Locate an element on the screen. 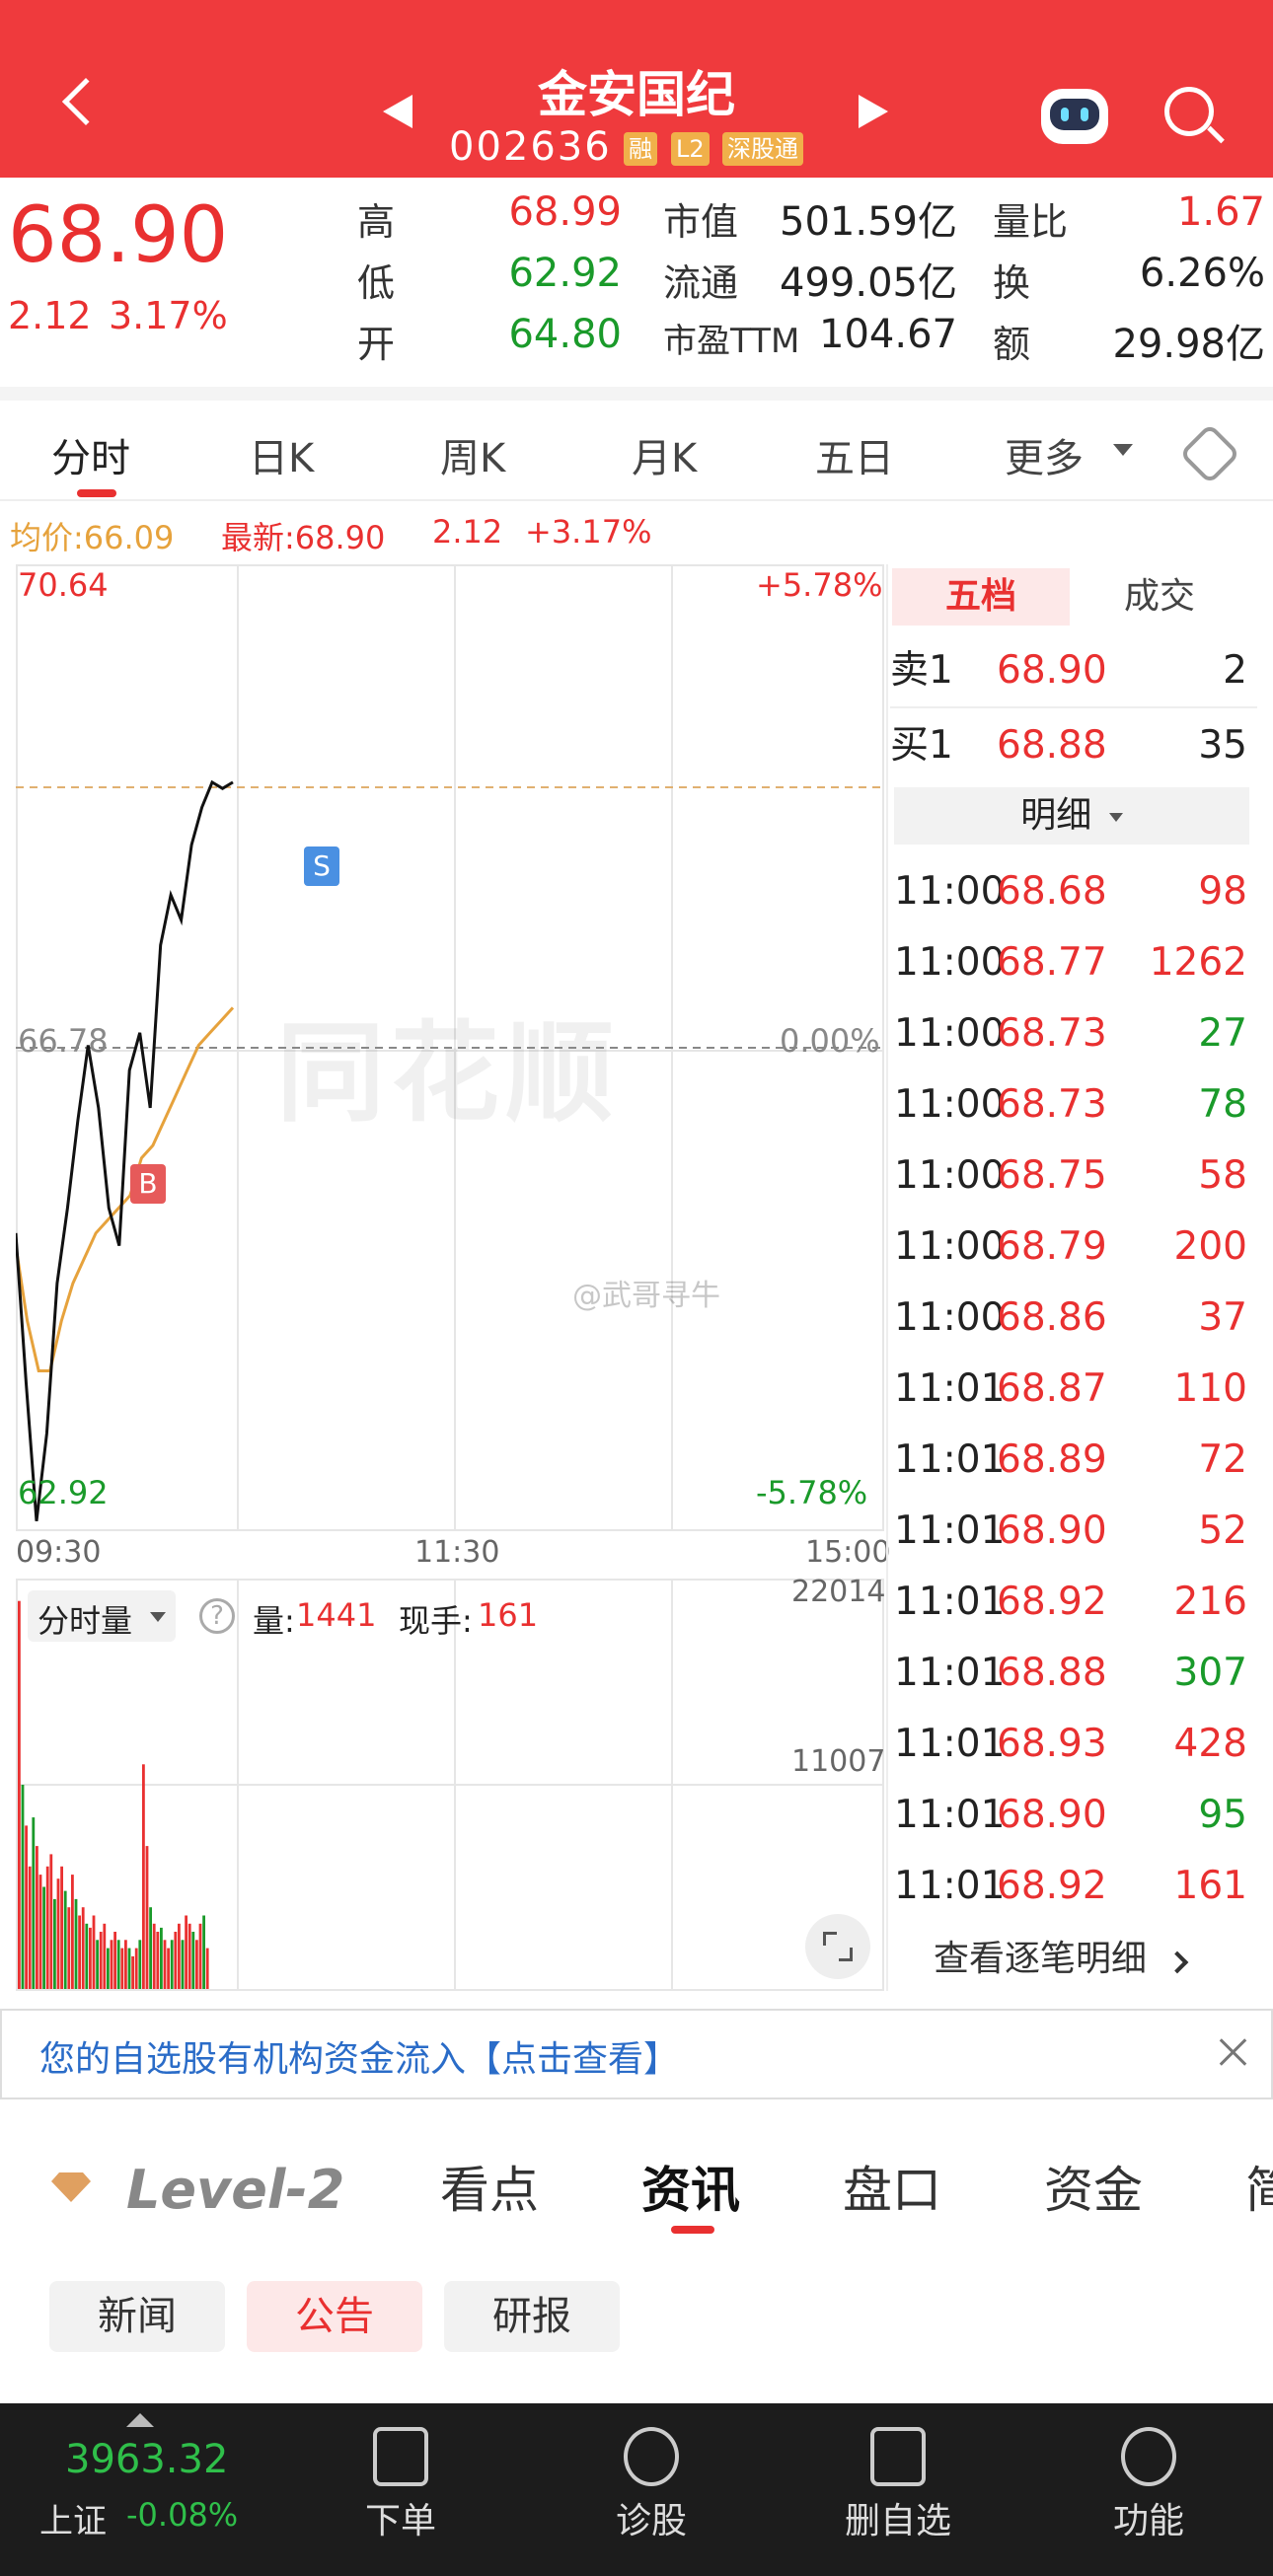  trade-price: 68.89 is located at coordinates (1052, 1459).